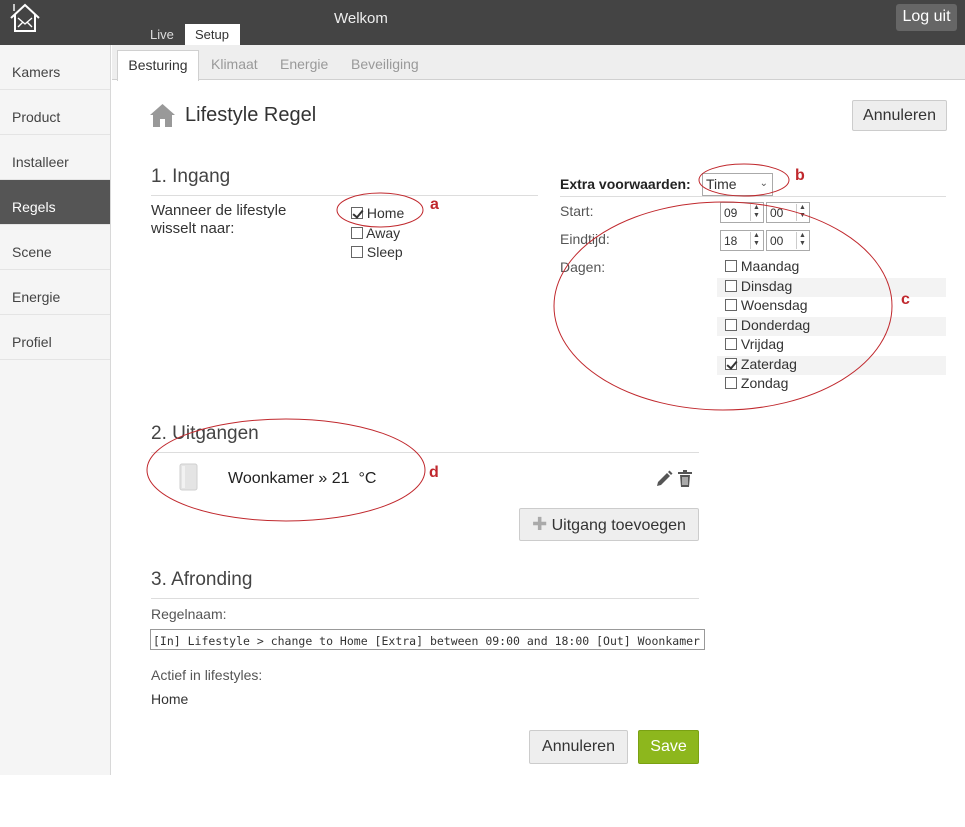  What do you see at coordinates (380, 210) in the screenshot?
I see `annotation-ellipse-a` at bounding box center [380, 210].